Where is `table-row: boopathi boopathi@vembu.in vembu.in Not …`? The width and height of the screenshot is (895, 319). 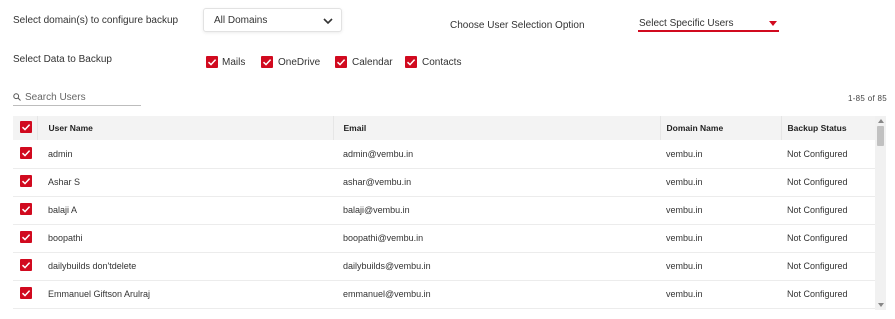 table-row: boopathi boopathi@vembu.in vembu.in Not … is located at coordinates (444, 238).